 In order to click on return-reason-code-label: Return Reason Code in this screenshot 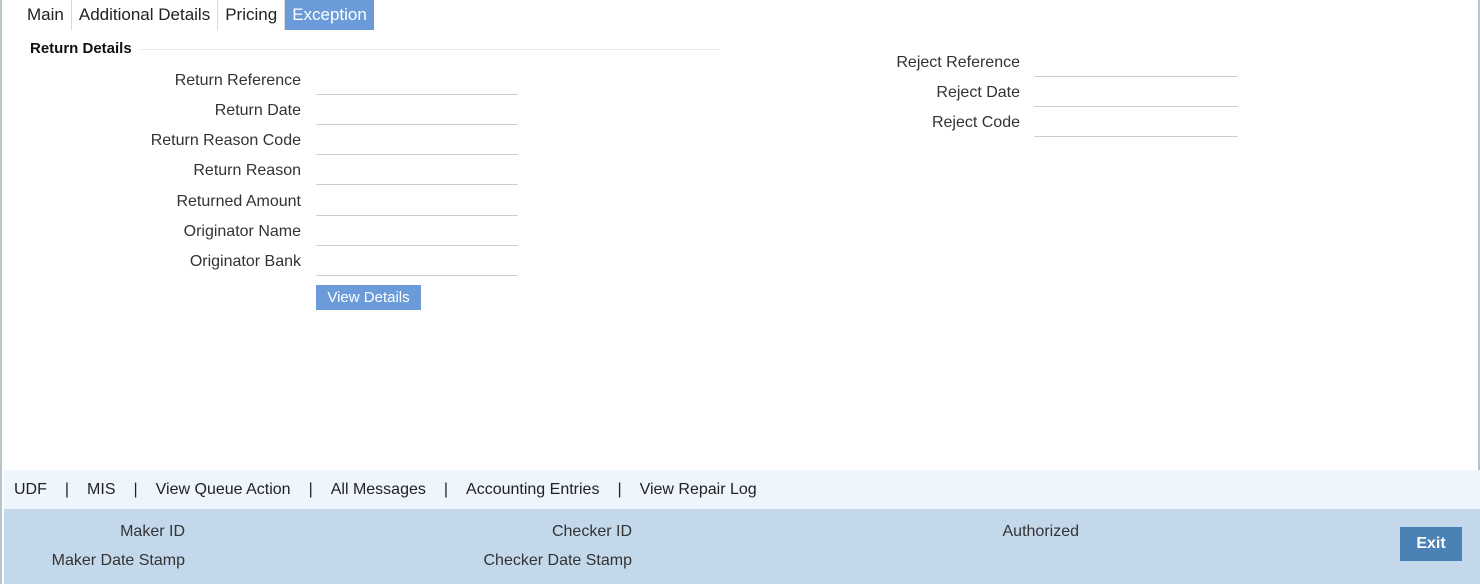, I will do `click(225, 140)`.